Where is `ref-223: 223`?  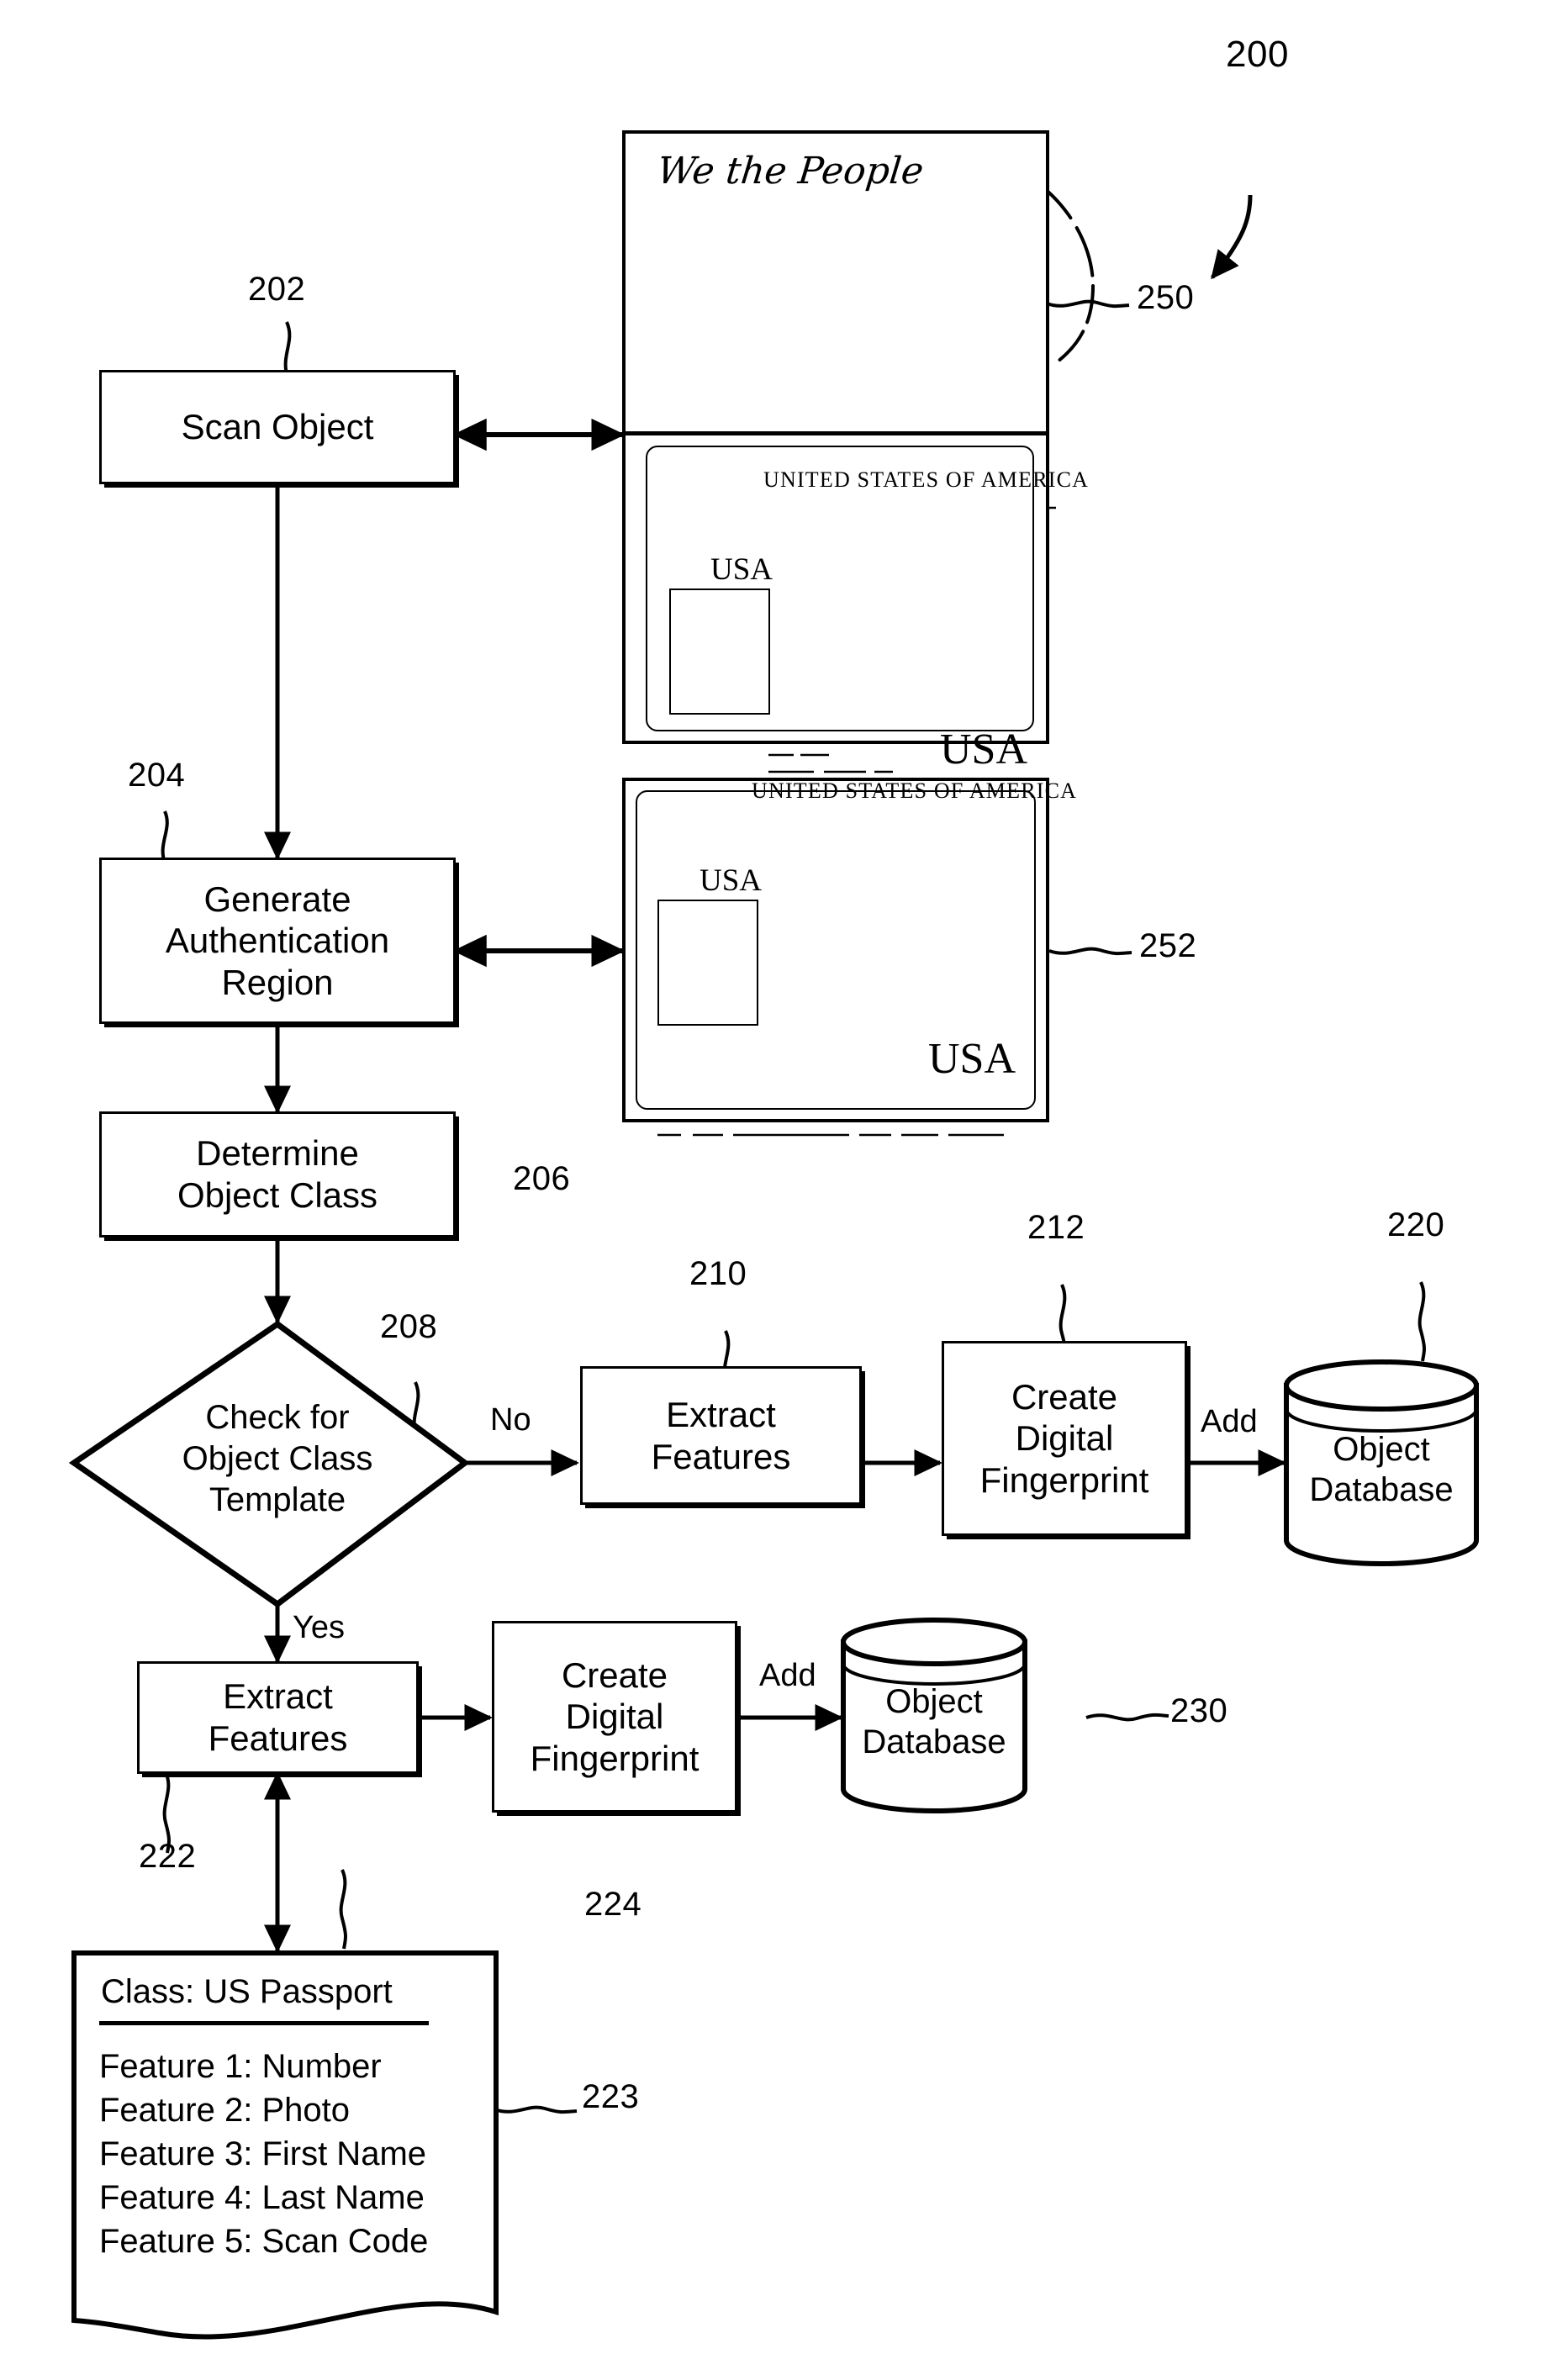
ref-223: 223 is located at coordinates (611, 2096).